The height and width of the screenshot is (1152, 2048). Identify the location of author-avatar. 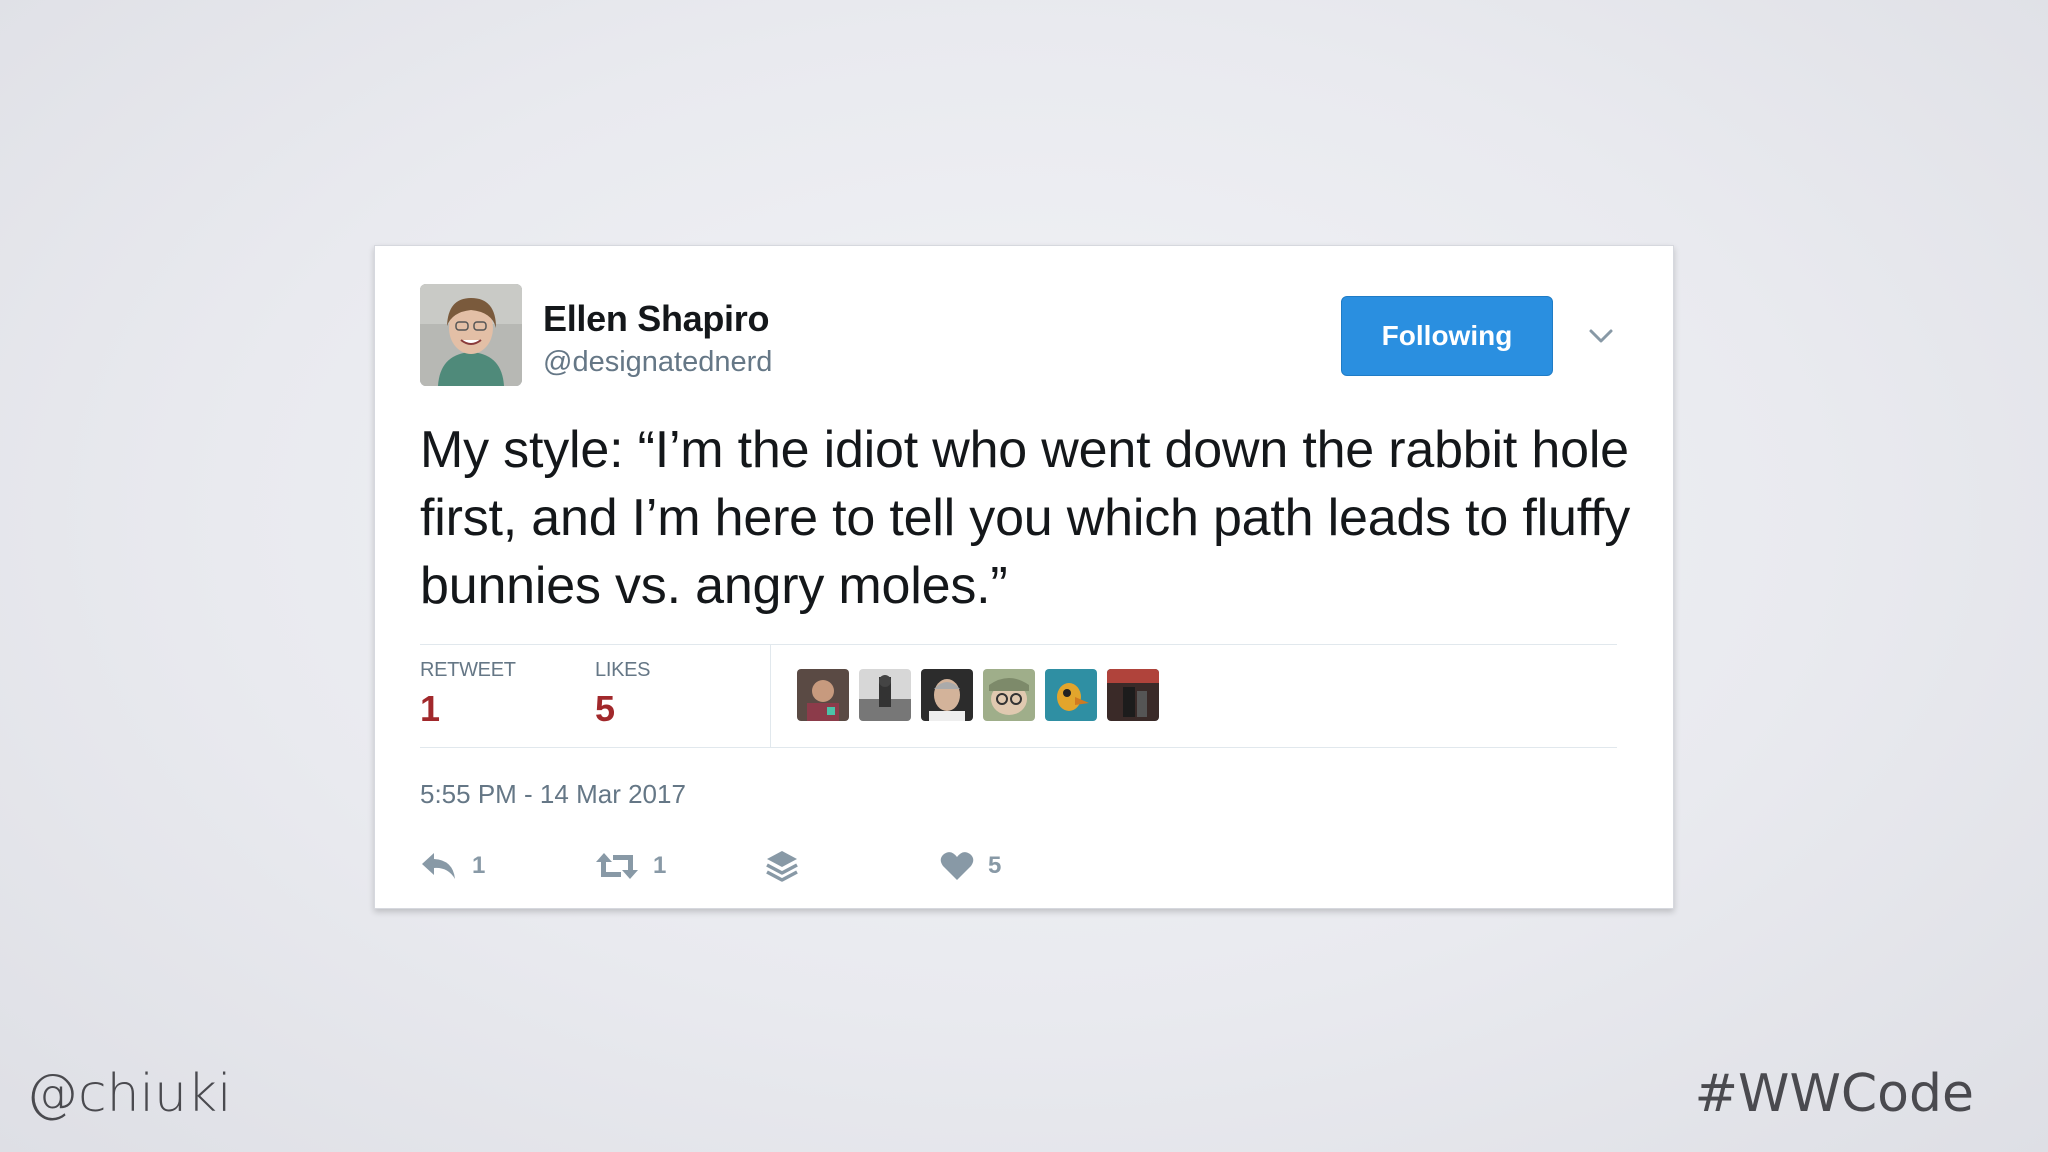
(471, 335).